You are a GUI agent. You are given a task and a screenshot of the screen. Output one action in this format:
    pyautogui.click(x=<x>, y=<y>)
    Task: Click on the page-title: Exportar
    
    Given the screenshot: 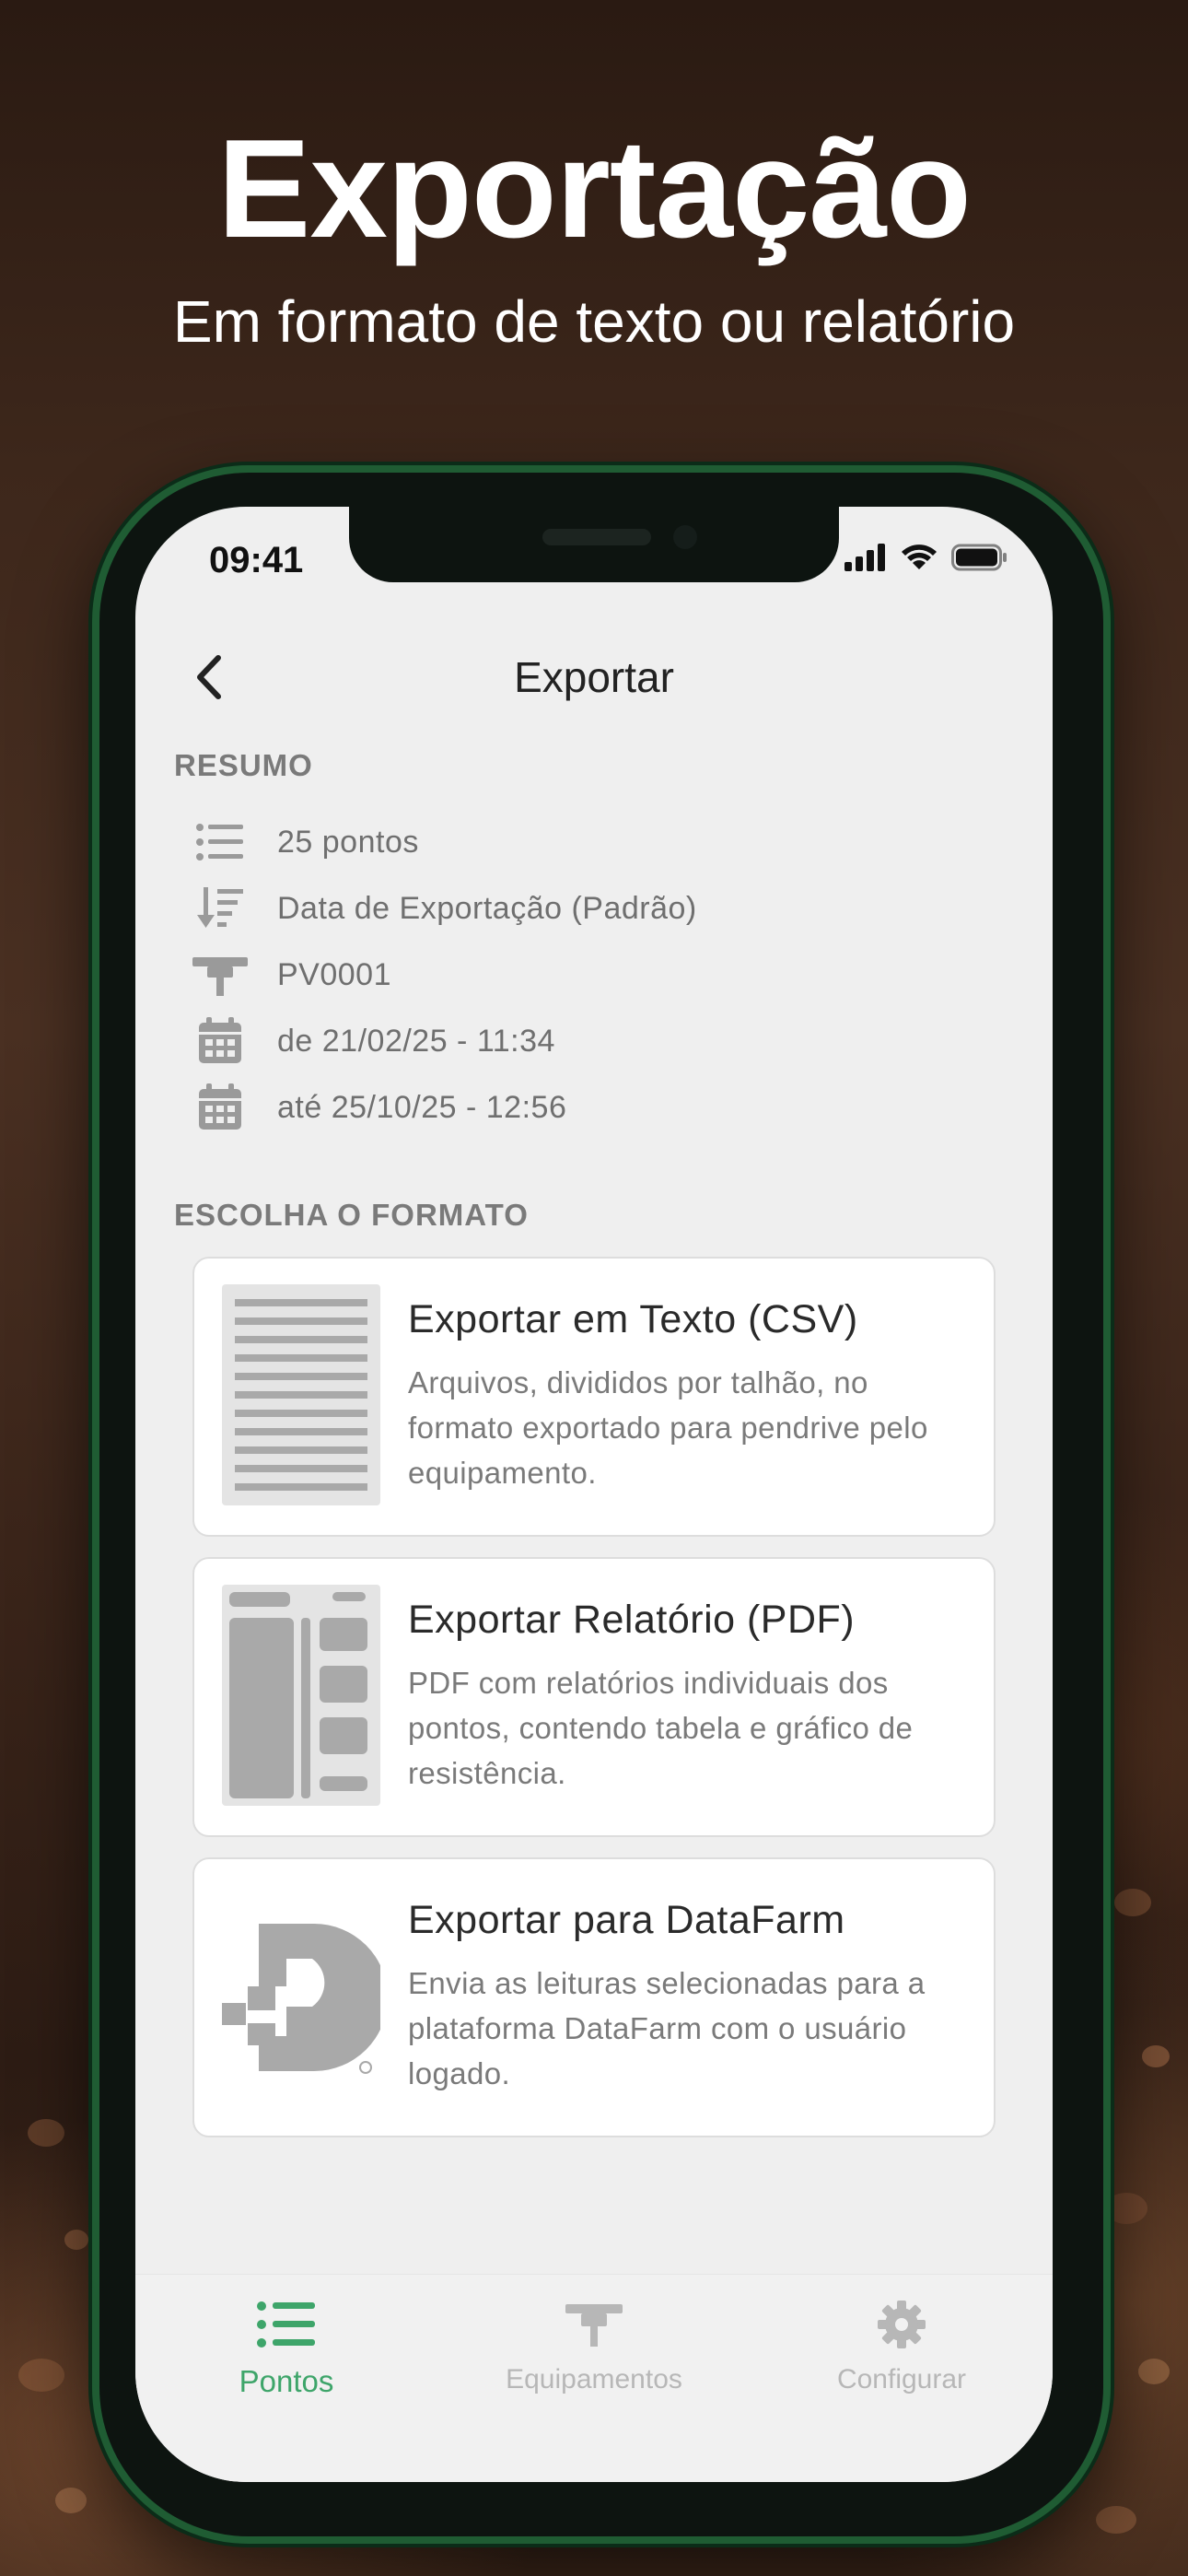 What is the action you would take?
    pyautogui.click(x=594, y=677)
    